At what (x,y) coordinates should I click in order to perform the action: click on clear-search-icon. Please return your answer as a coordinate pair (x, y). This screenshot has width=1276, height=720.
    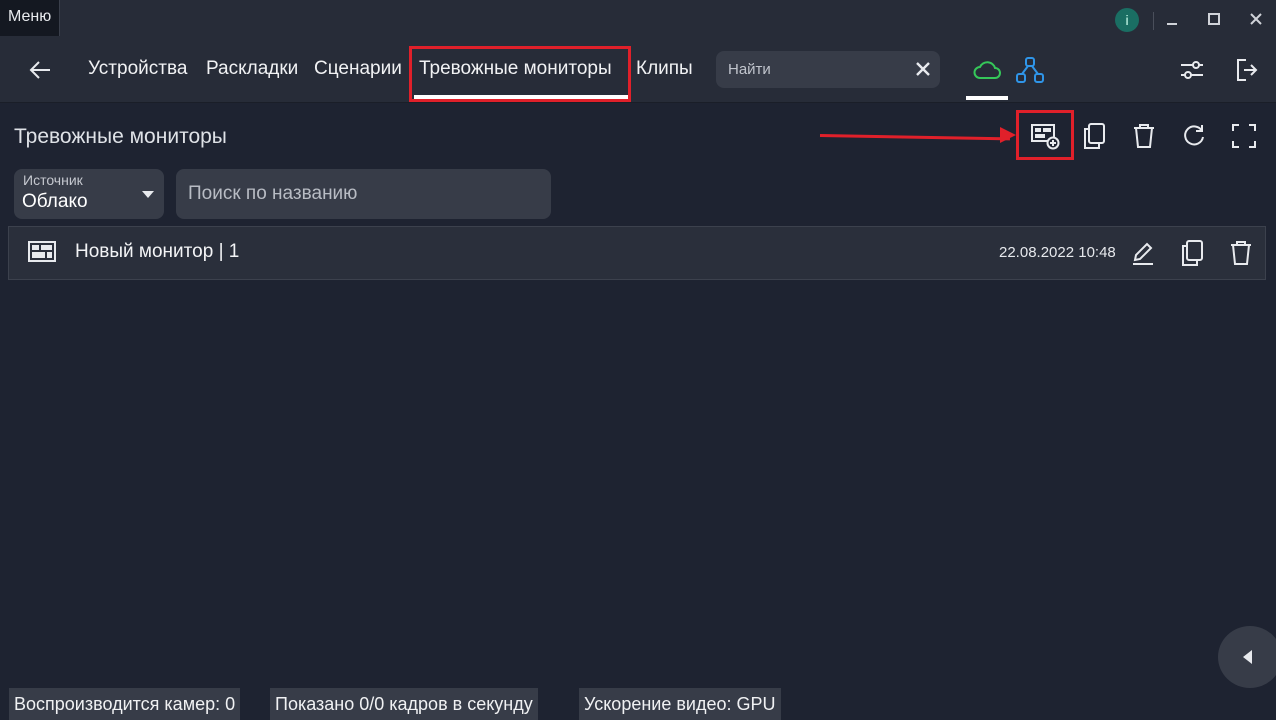
    Looking at the image, I should click on (923, 71).